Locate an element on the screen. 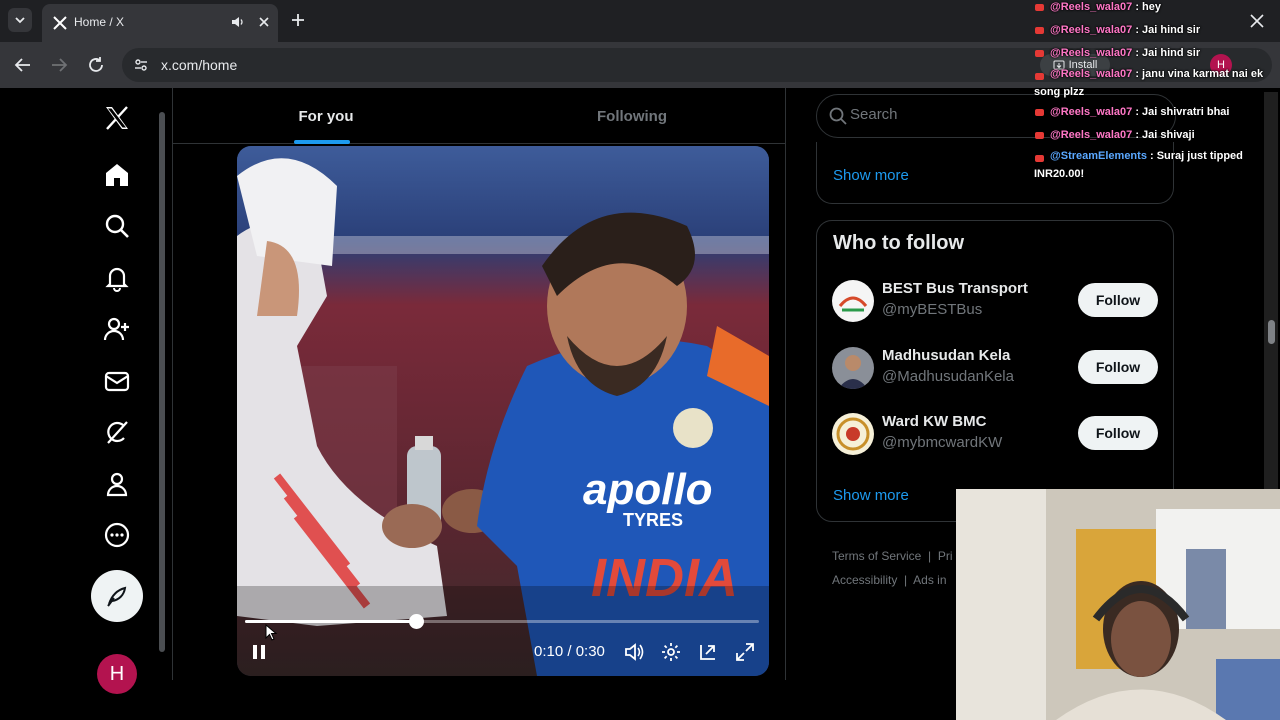 This screenshot has width=1280, height=720. x-logo-icon is located at coordinates (117, 118).